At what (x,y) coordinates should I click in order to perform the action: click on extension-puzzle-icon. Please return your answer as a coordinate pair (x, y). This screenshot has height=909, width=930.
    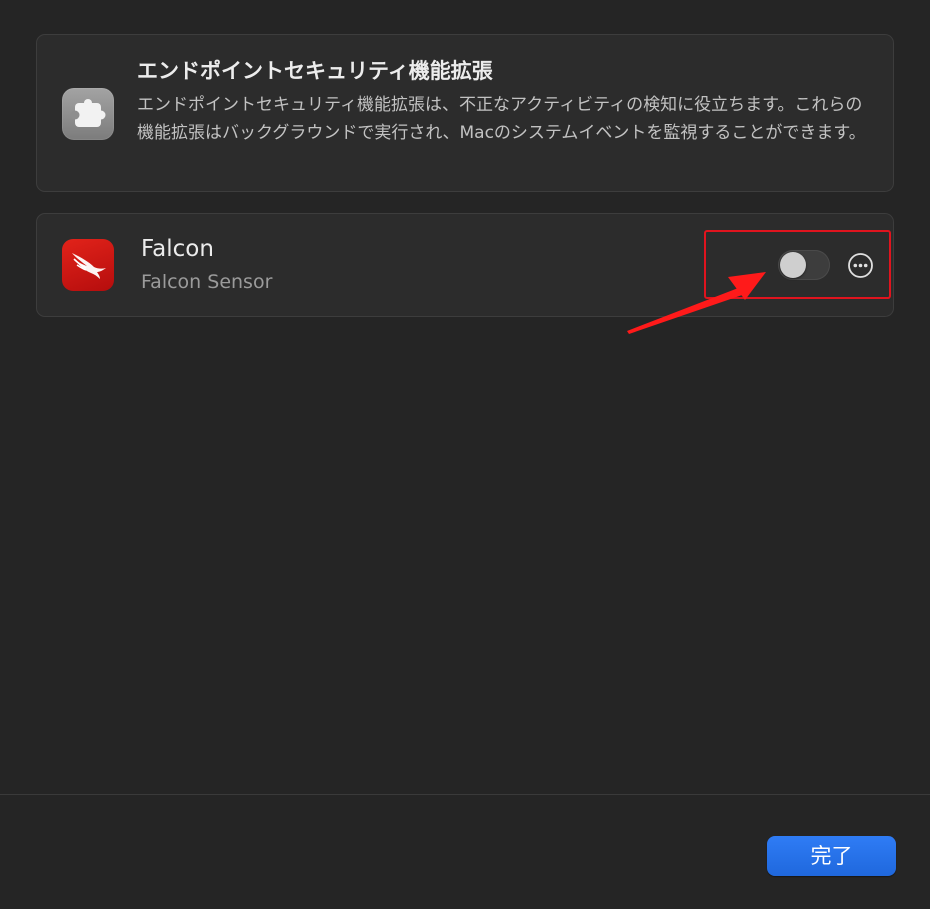
    Looking at the image, I should click on (88, 114).